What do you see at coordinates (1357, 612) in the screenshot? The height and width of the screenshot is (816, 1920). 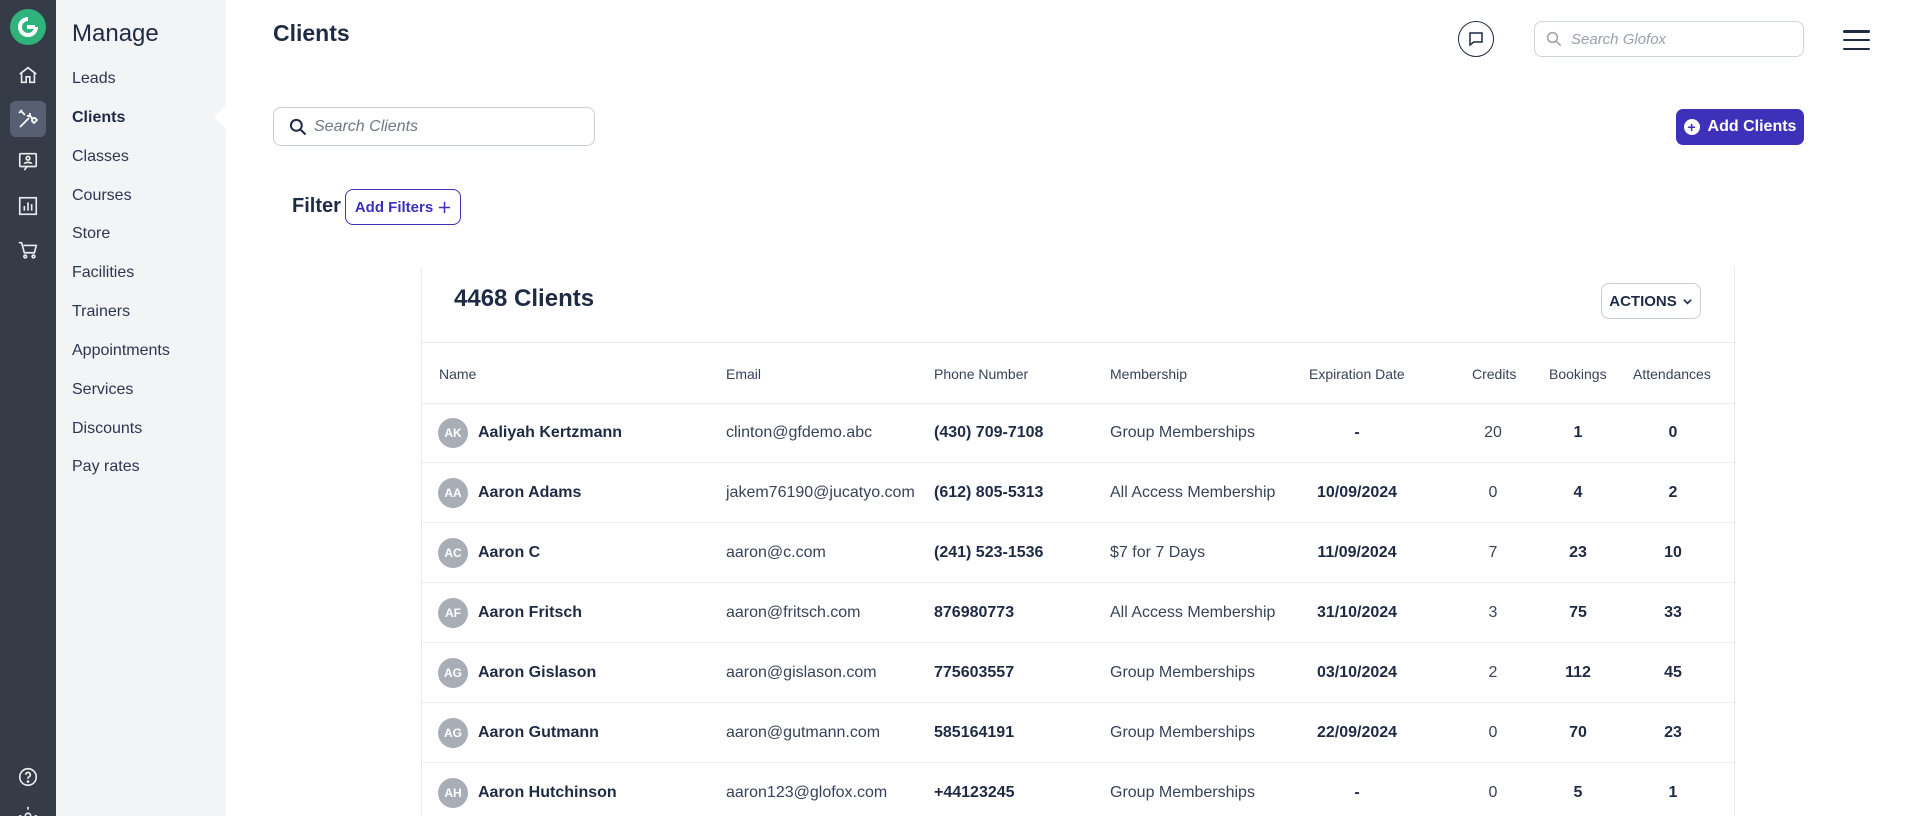 I see `expiration-cell: 31/10/2024` at bounding box center [1357, 612].